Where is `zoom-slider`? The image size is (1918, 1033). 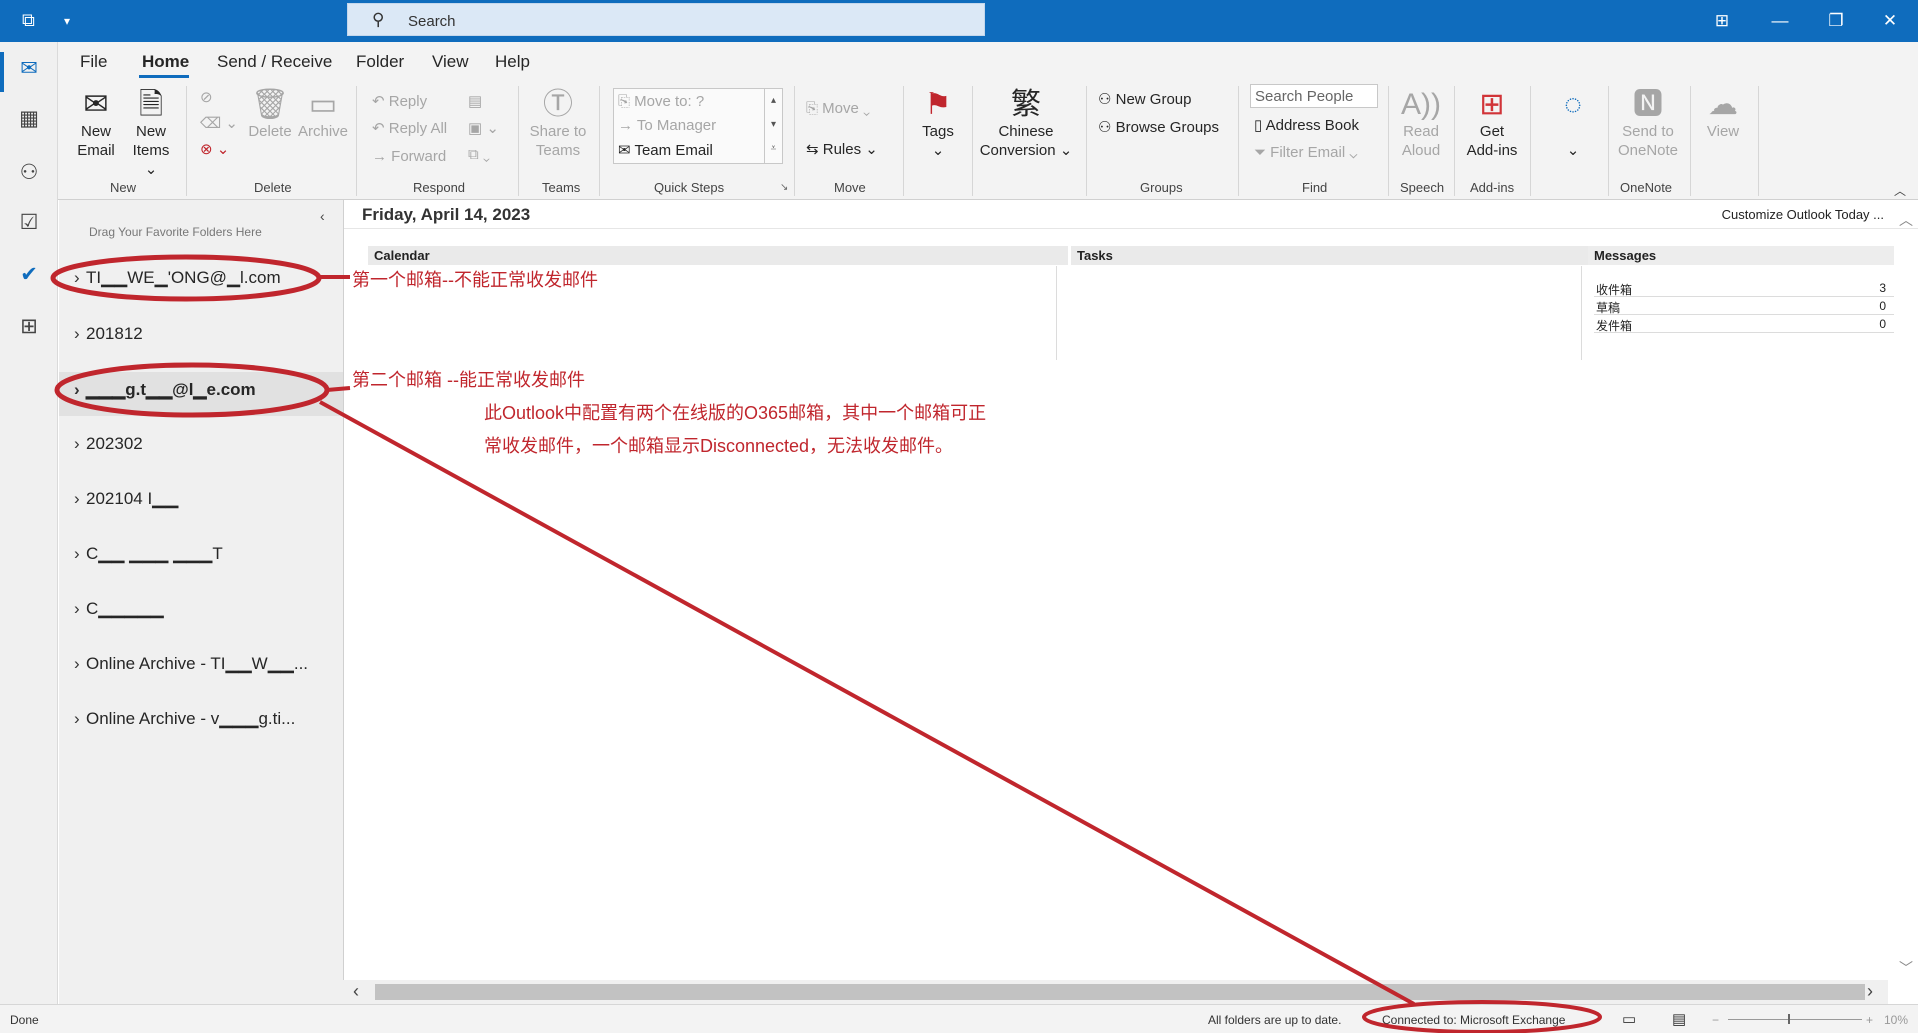
zoom-slider is located at coordinates (1795, 1019).